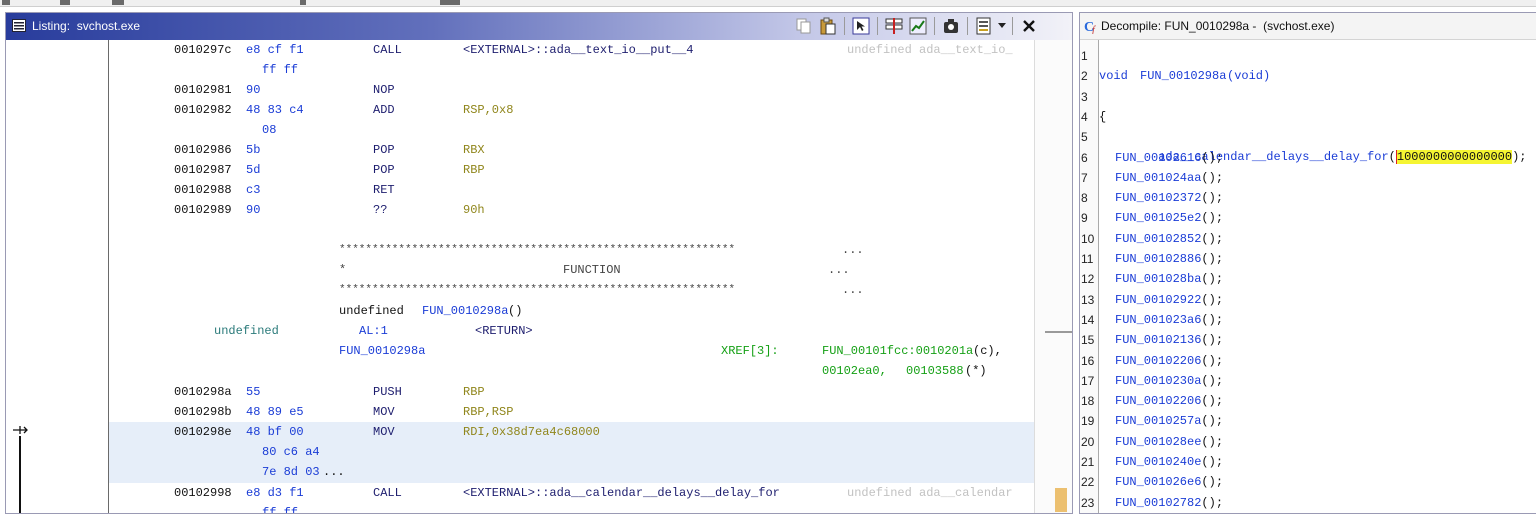 The height and width of the screenshot is (514, 1536). What do you see at coordinates (1158, 158) in the screenshot?
I see `function-call: FUN_00102616` at bounding box center [1158, 158].